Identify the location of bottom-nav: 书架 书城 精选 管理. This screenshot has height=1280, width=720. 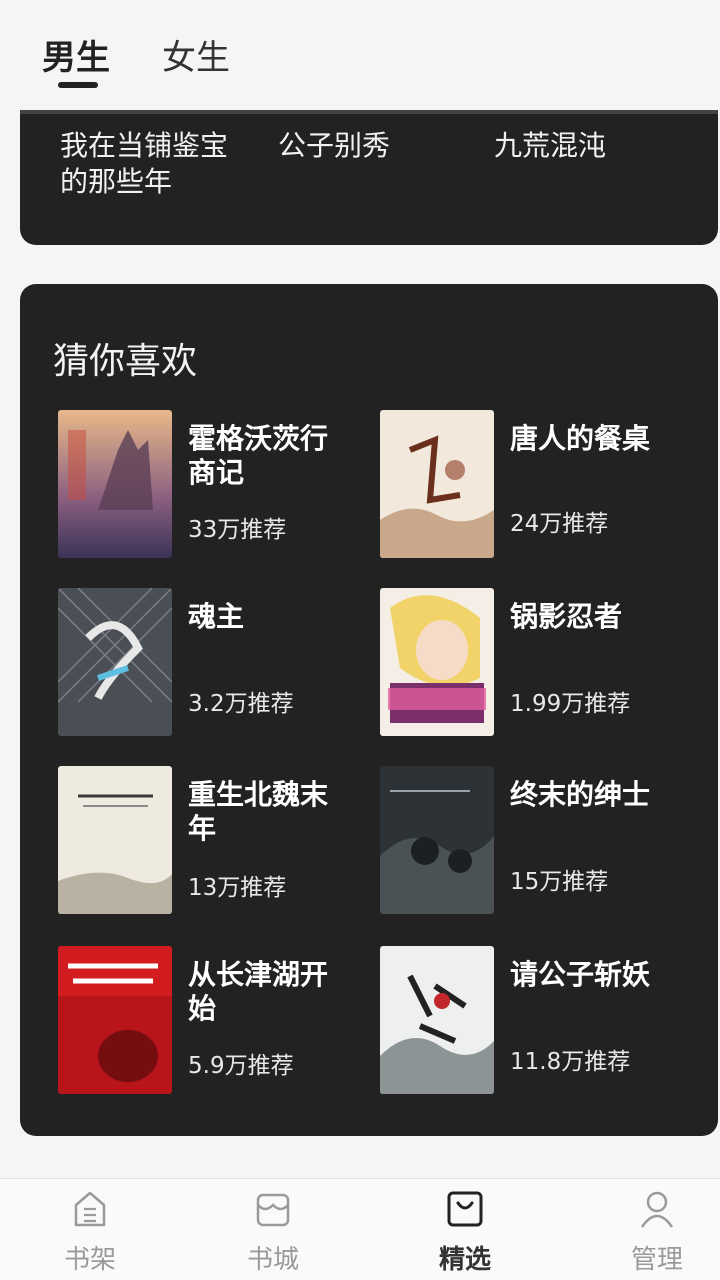
(360, 1229).